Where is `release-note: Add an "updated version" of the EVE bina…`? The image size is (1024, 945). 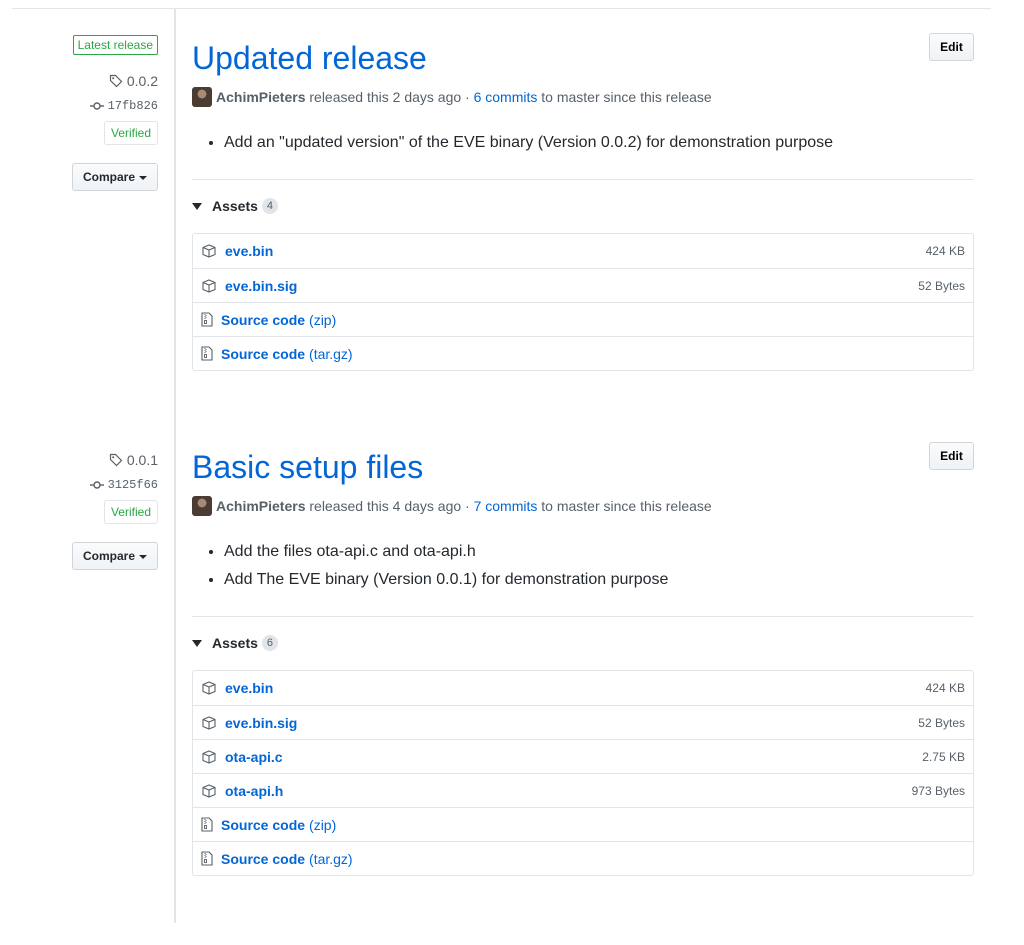 release-note: Add an "updated version" of the EVE bina… is located at coordinates (528, 143).